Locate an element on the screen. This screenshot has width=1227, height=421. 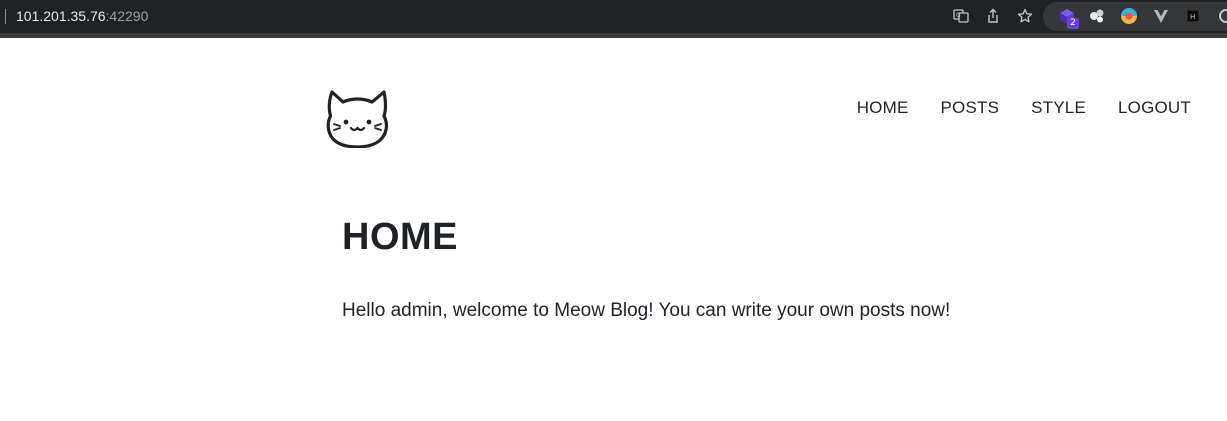
main-nav: HOME POSTS STYLE LOGOUT is located at coordinates (1024, 108).